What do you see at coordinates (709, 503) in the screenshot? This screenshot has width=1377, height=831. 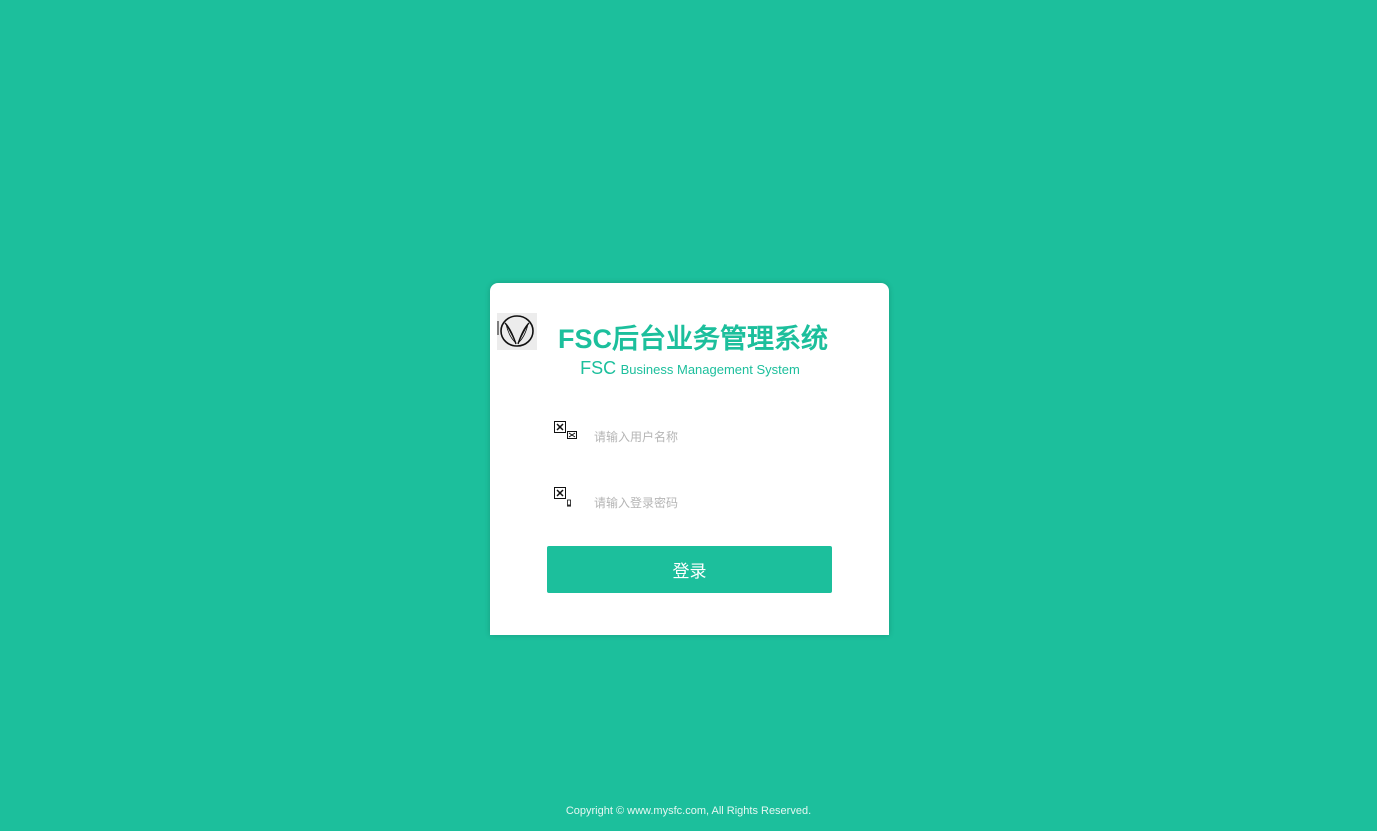 I see `password-input` at bounding box center [709, 503].